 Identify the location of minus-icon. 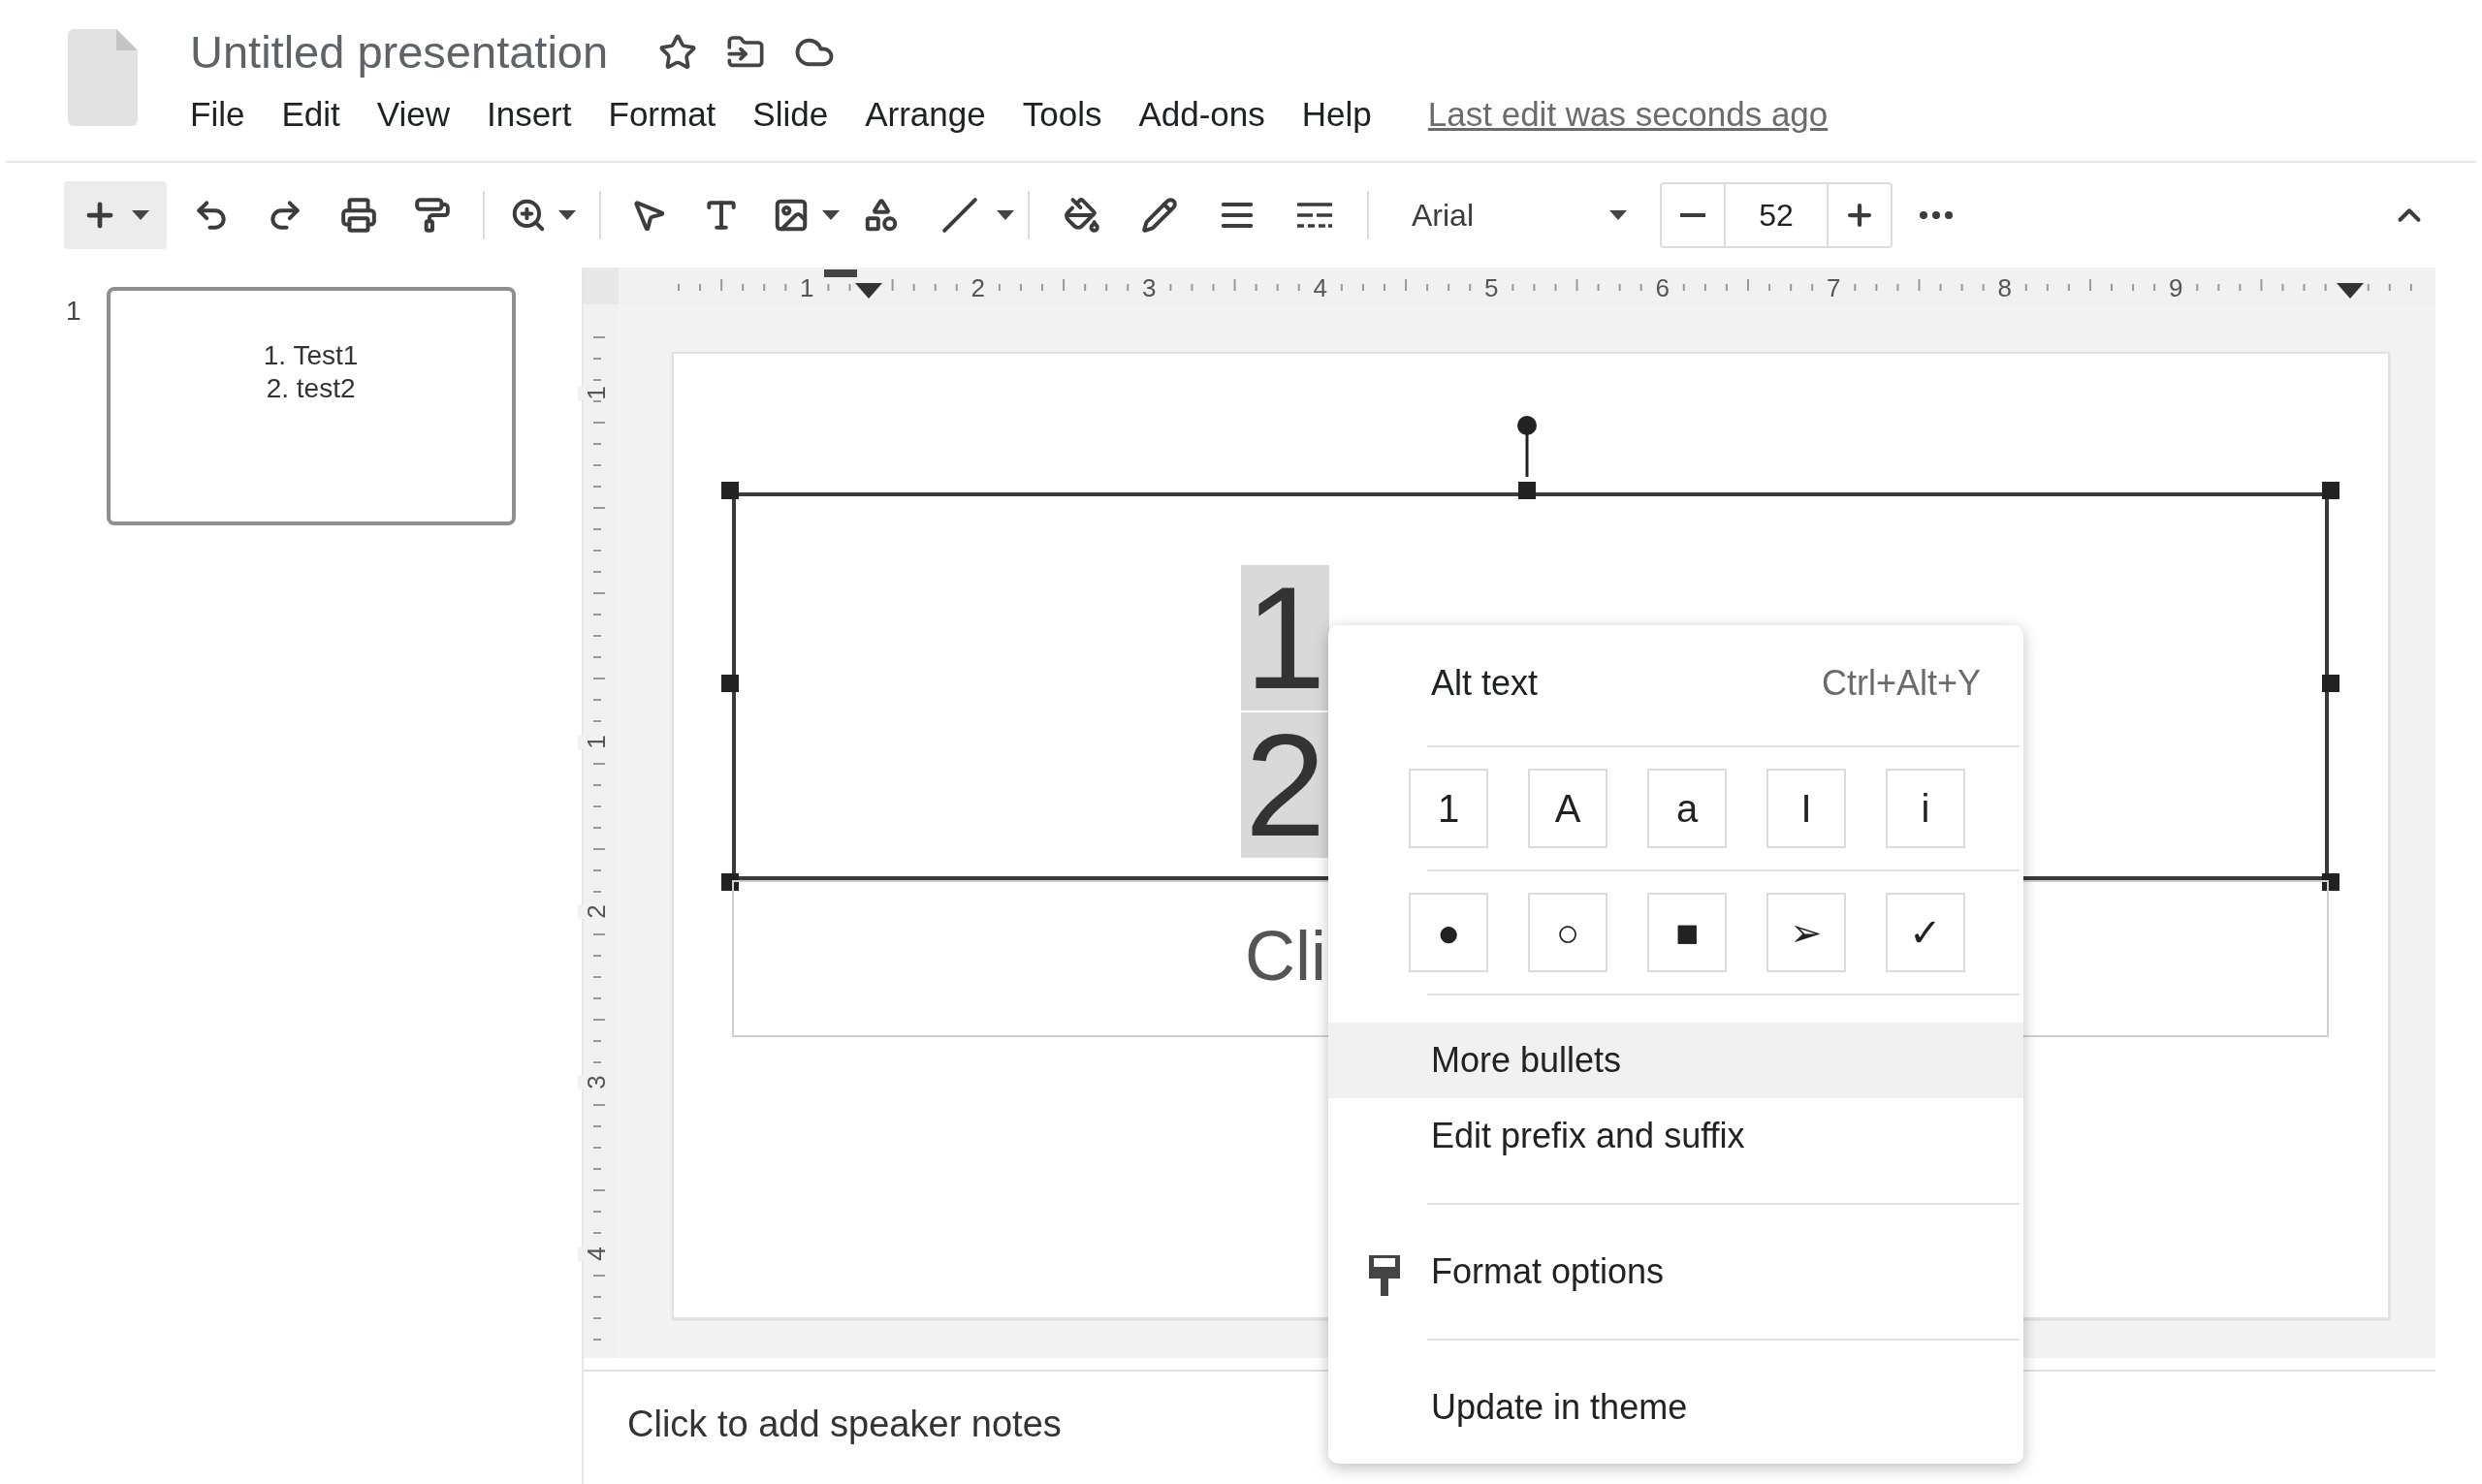
(1692, 215).